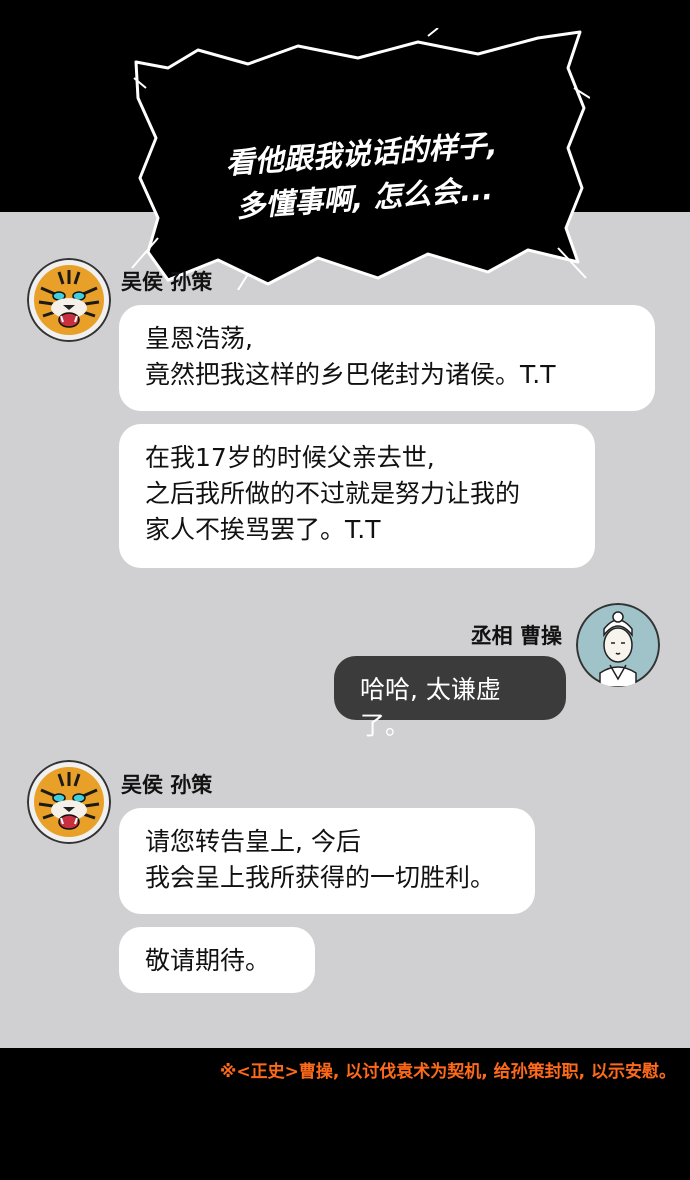  I want to click on chat-bubble: 敬请期待。, so click(217, 960).